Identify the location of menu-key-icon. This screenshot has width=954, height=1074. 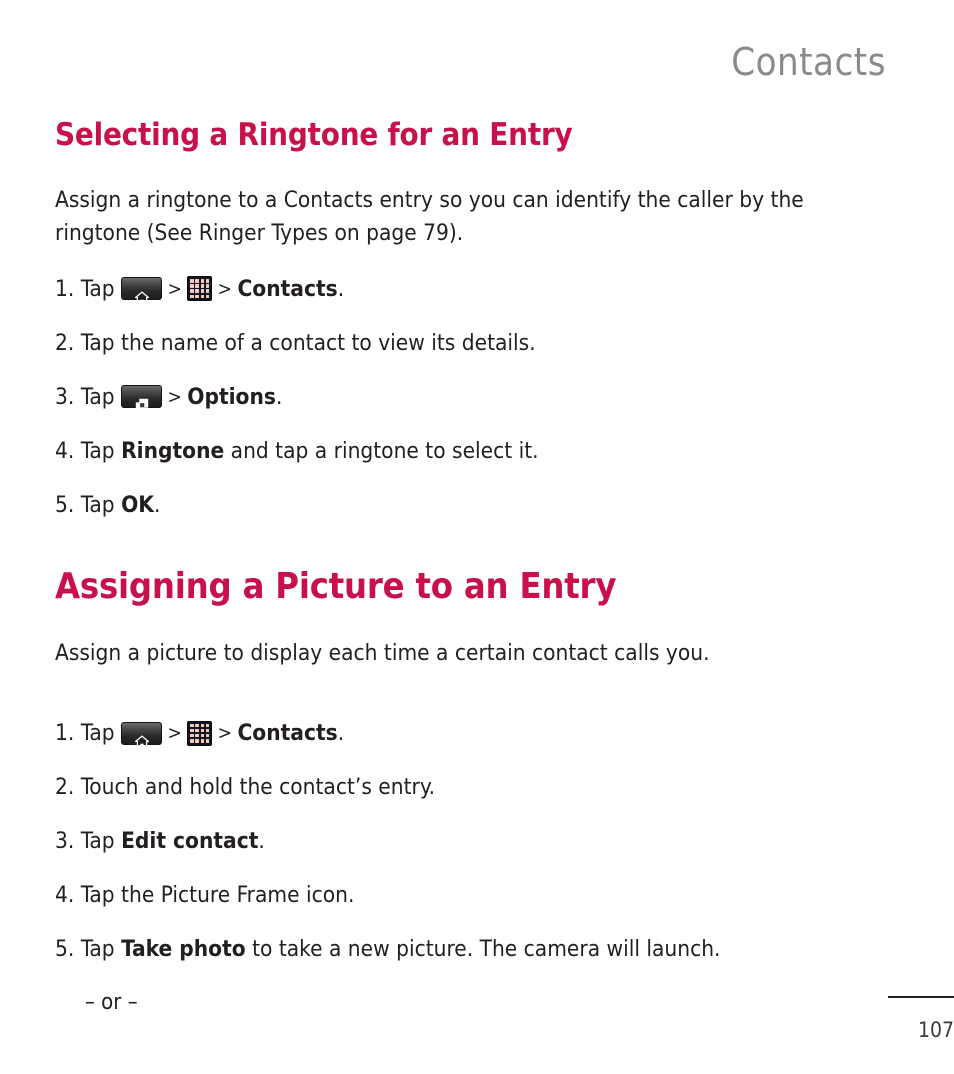
(142, 398).